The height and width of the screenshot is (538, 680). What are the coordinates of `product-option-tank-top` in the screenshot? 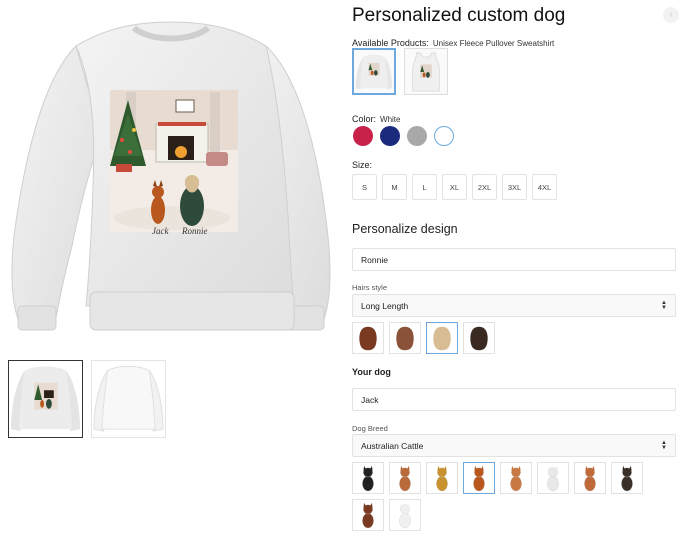 It's located at (426, 71).